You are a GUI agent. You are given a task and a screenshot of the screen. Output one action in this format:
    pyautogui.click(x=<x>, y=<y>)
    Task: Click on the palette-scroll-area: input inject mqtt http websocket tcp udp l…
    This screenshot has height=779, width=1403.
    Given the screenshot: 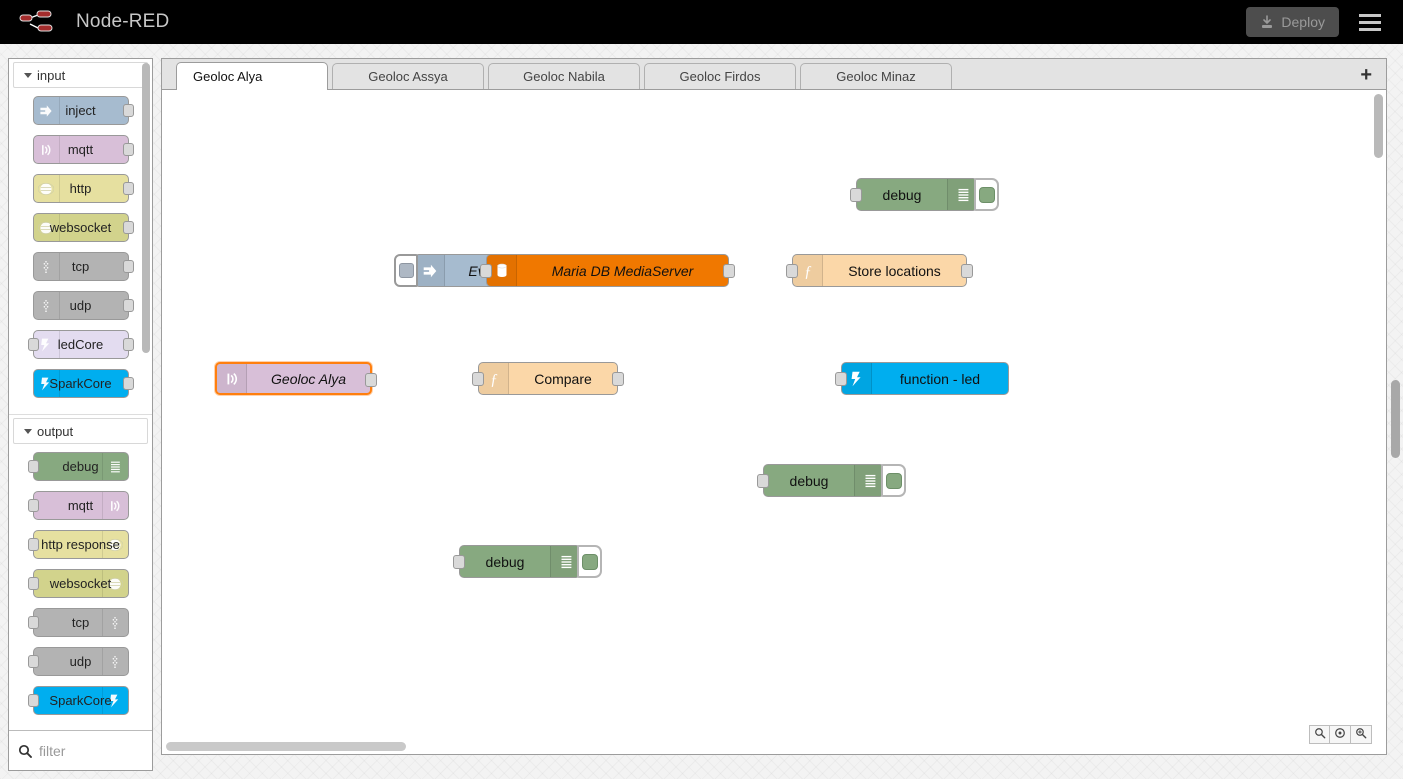 What is the action you would take?
    pyautogui.click(x=80, y=394)
    